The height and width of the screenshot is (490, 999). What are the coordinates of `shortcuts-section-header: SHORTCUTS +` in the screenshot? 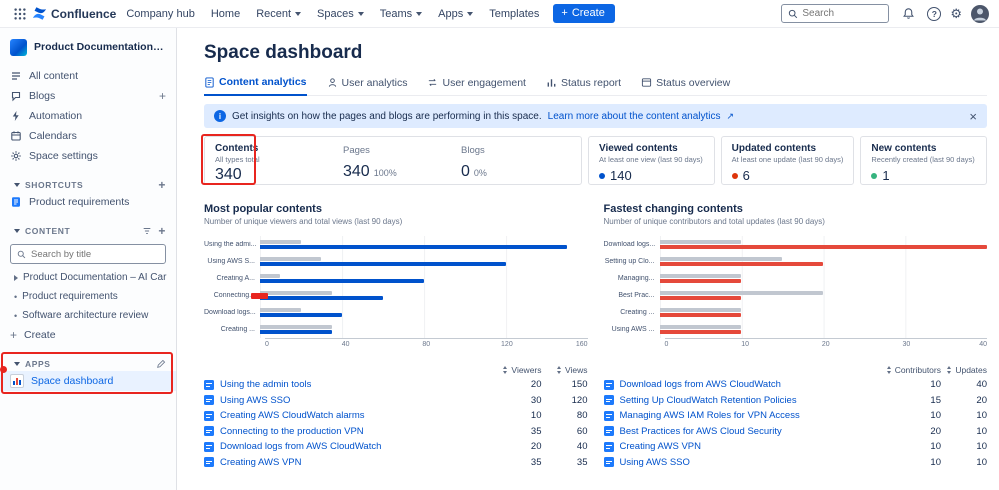 It's located at (88, 185).